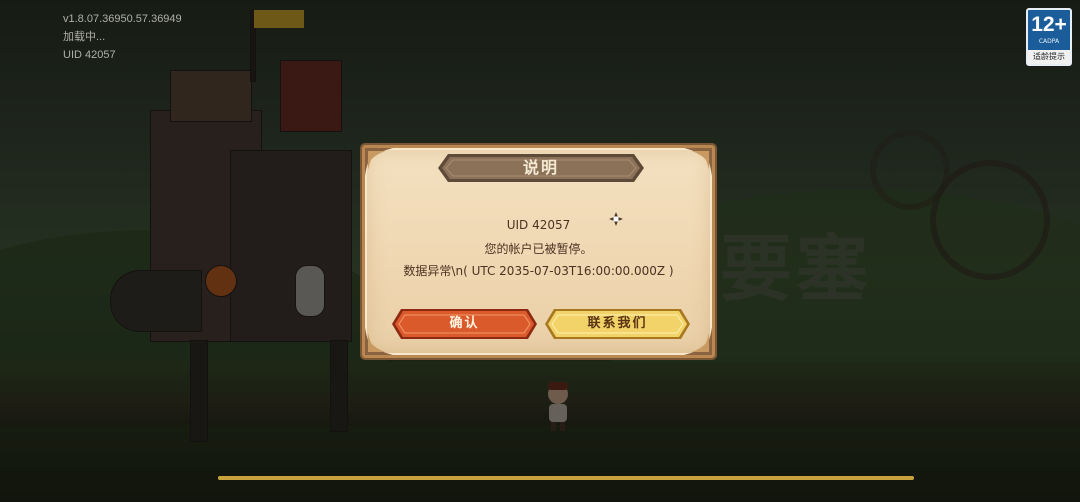 This screenshot has width=1080, height=502. I want to click on dialog-title: 说明, so click(540, 167).